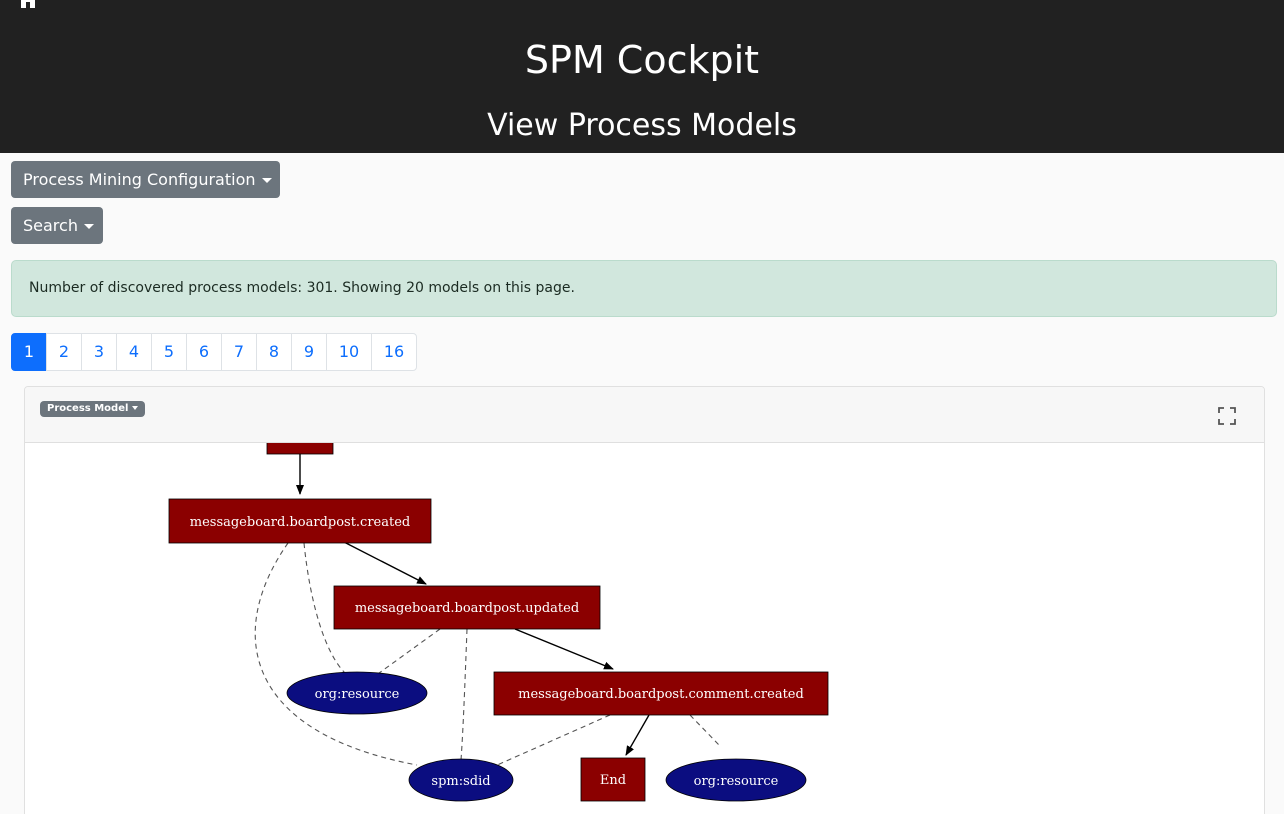 This screenshot has width=1284, height=814. I want to click on pagination: 1 2 3 4 5 6 7 8 9 10 16, so click(214, 352).